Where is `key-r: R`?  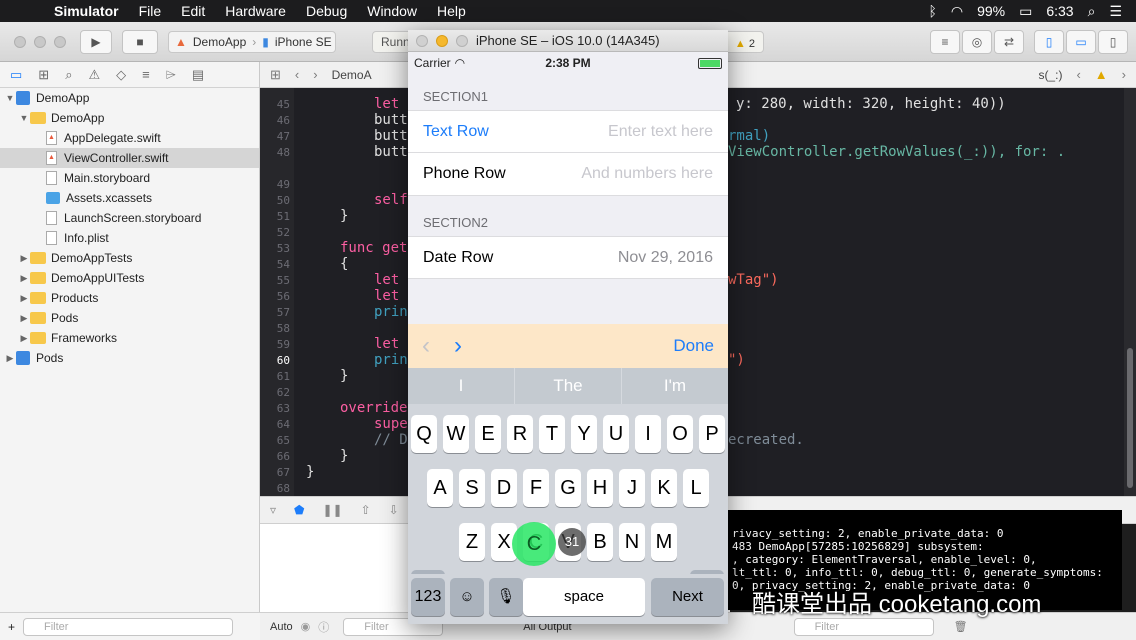 key-r: R is located at coordinates (520, 434).